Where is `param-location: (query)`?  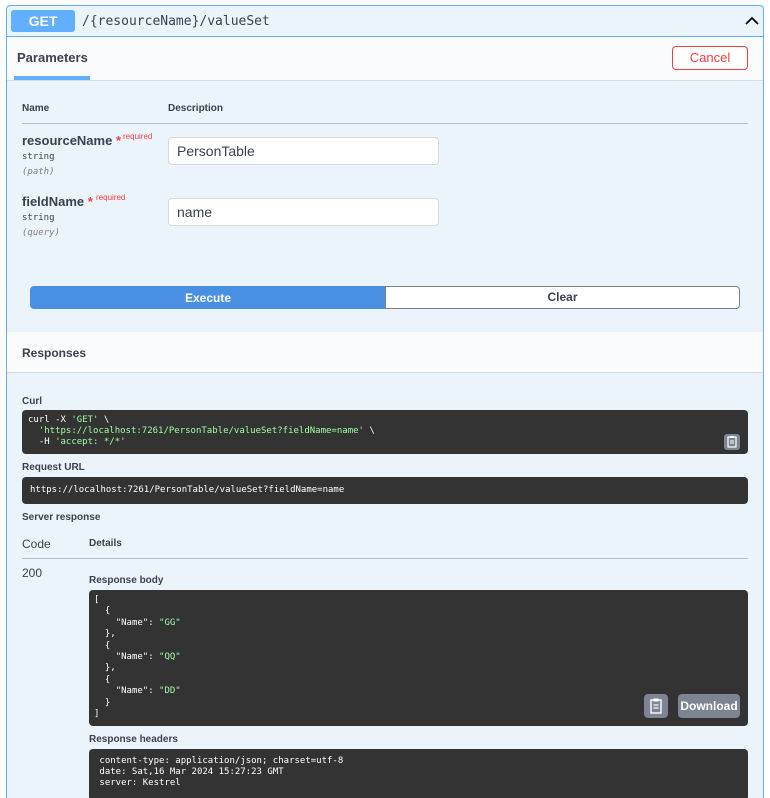 param-location: (query) is located at coordinates (41, 233).